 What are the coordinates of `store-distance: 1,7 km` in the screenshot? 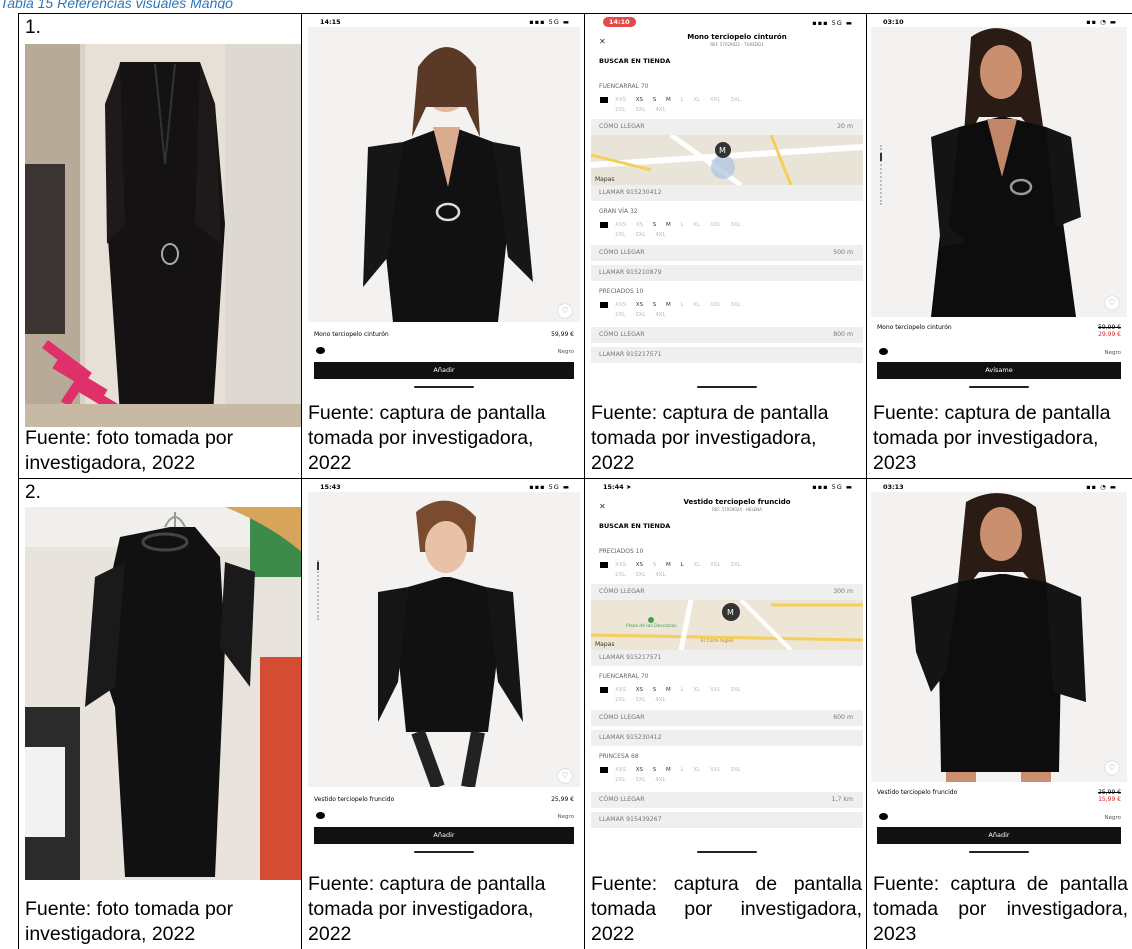 It's located at (842, 799).